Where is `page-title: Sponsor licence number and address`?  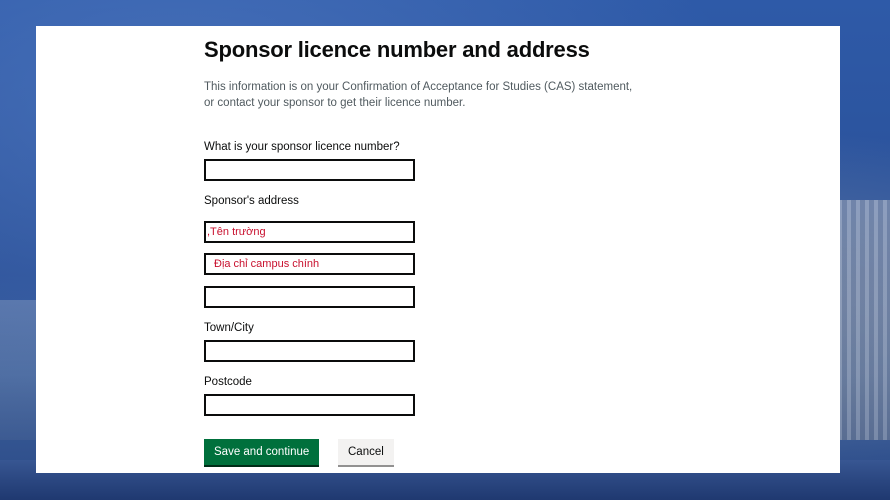 page-title: Sponsor licence number and address is located at coordinates (397, 49).